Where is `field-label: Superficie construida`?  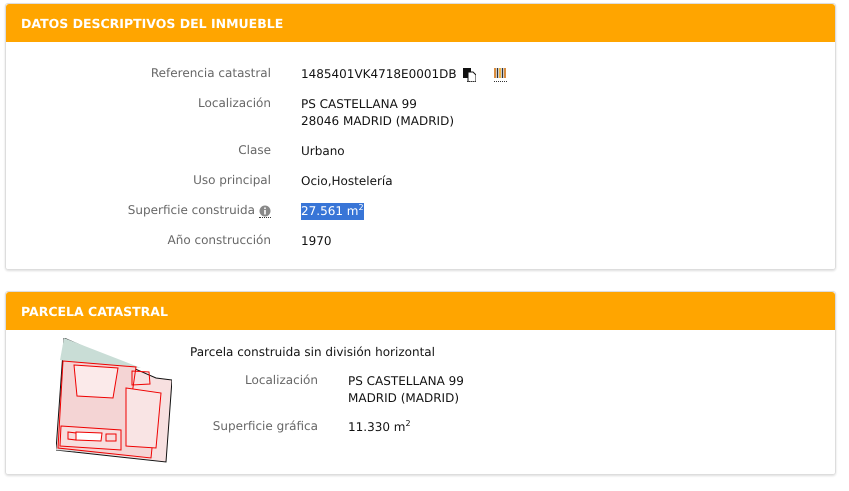
field-label: Superficie construida is located at coordinates (191, 210).